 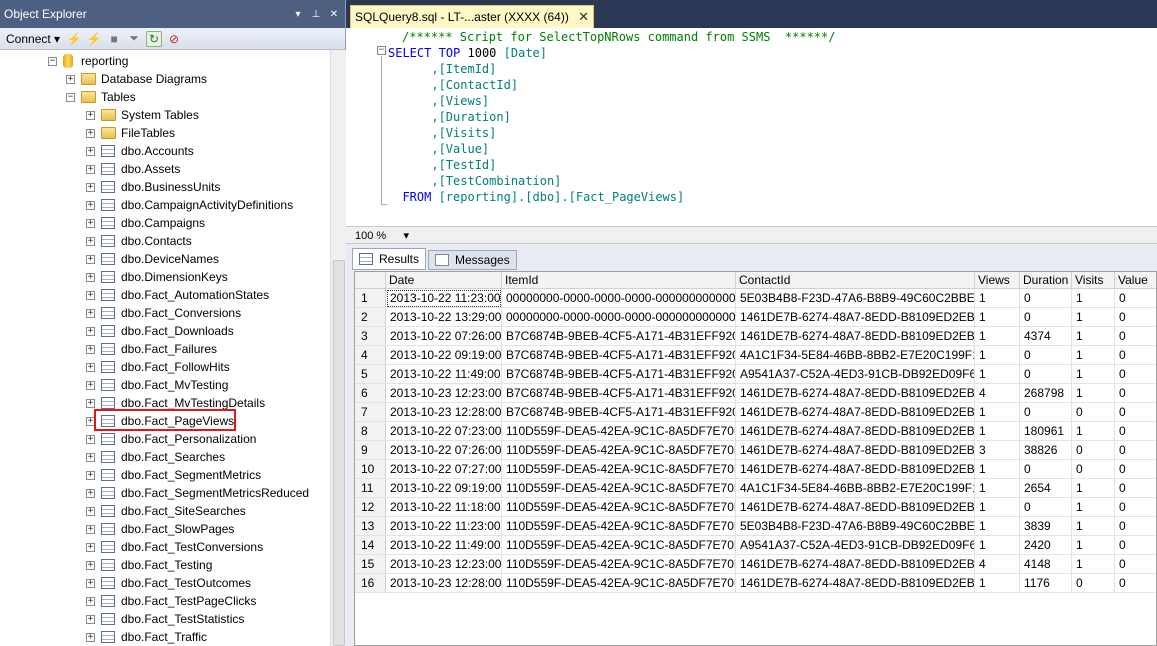 What do you see at coordinates (997, 564) in the screenshot?
I see `table-cell: 4` at bounding box center [997, 564].